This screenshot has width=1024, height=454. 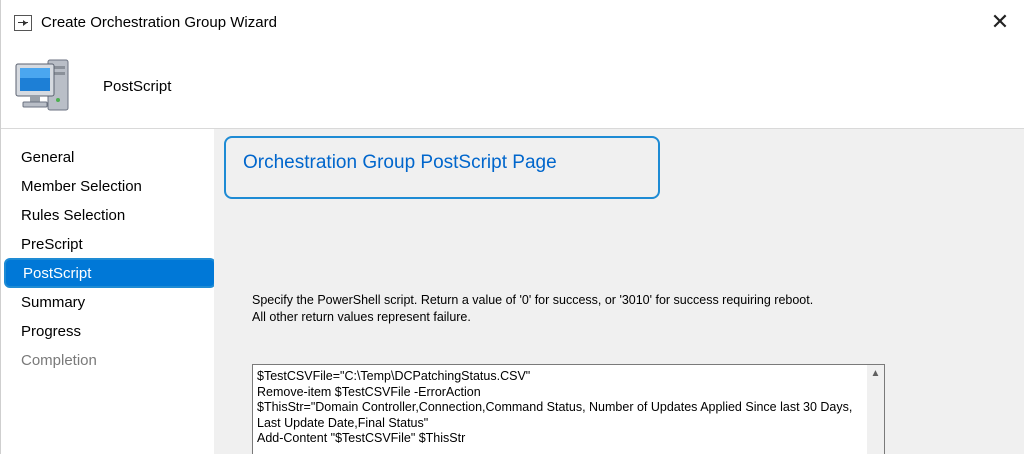 What do you see at coordinates (875, 373) in the screenshot?
I see `scroll-up-arrow-icon: ▲` at bounding box center [875, 373].